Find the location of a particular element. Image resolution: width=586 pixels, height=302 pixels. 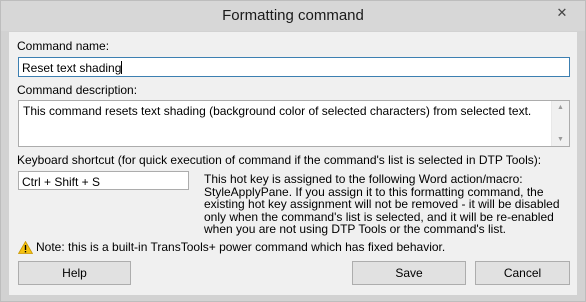

close-button: ✕ is located at coordinates (562, 13).